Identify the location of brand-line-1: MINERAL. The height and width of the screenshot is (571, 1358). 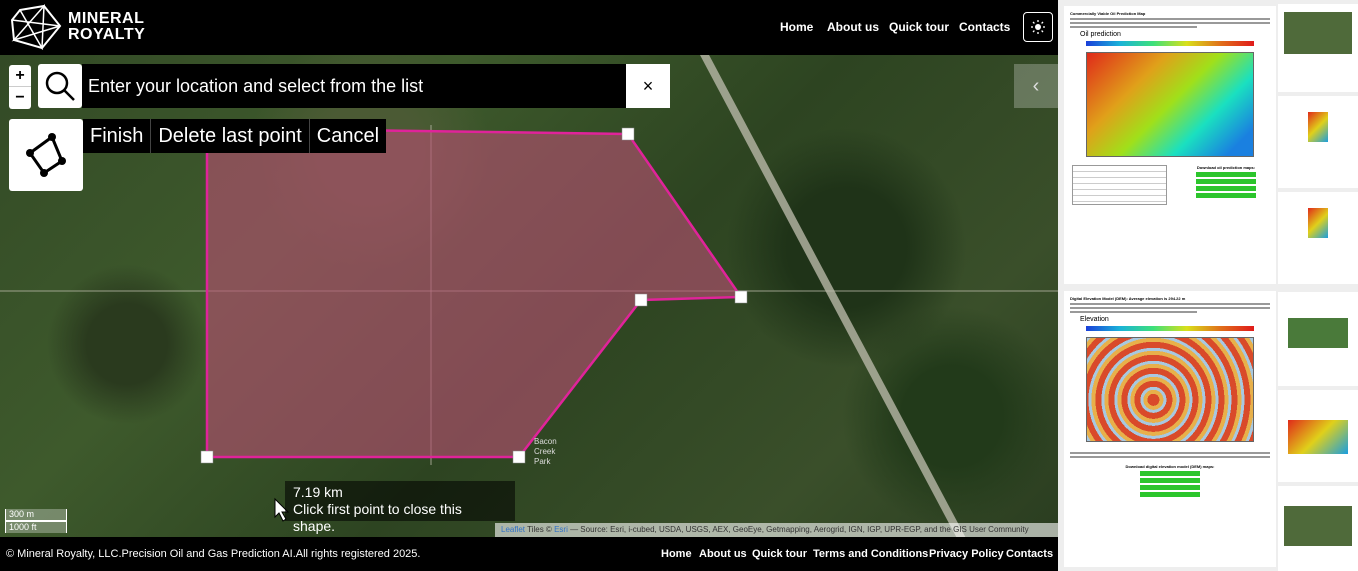
(106, 18).